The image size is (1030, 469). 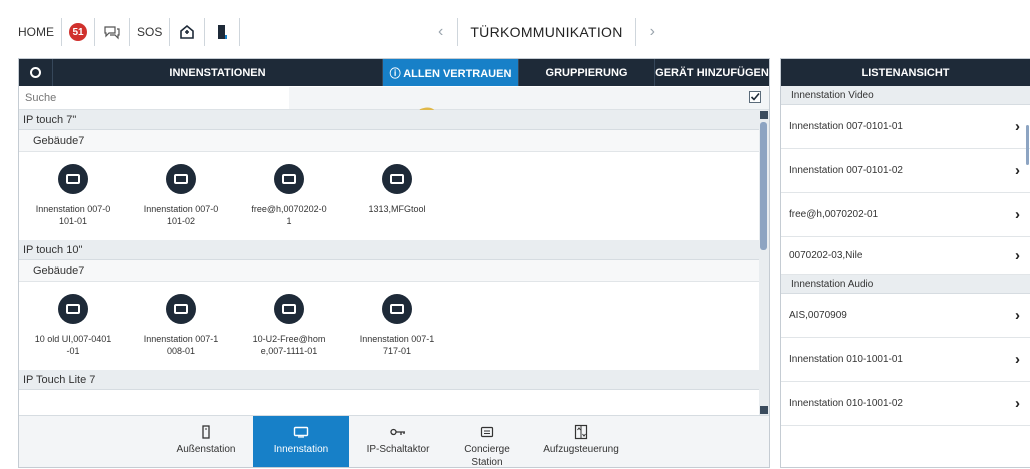 I want to click on notification-button: 51, so click(x=78, y=32).